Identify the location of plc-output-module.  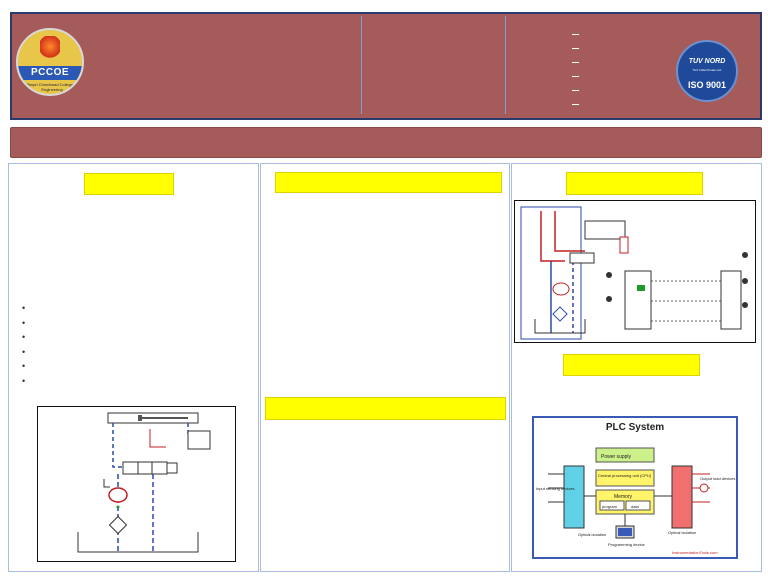
(731, 300).